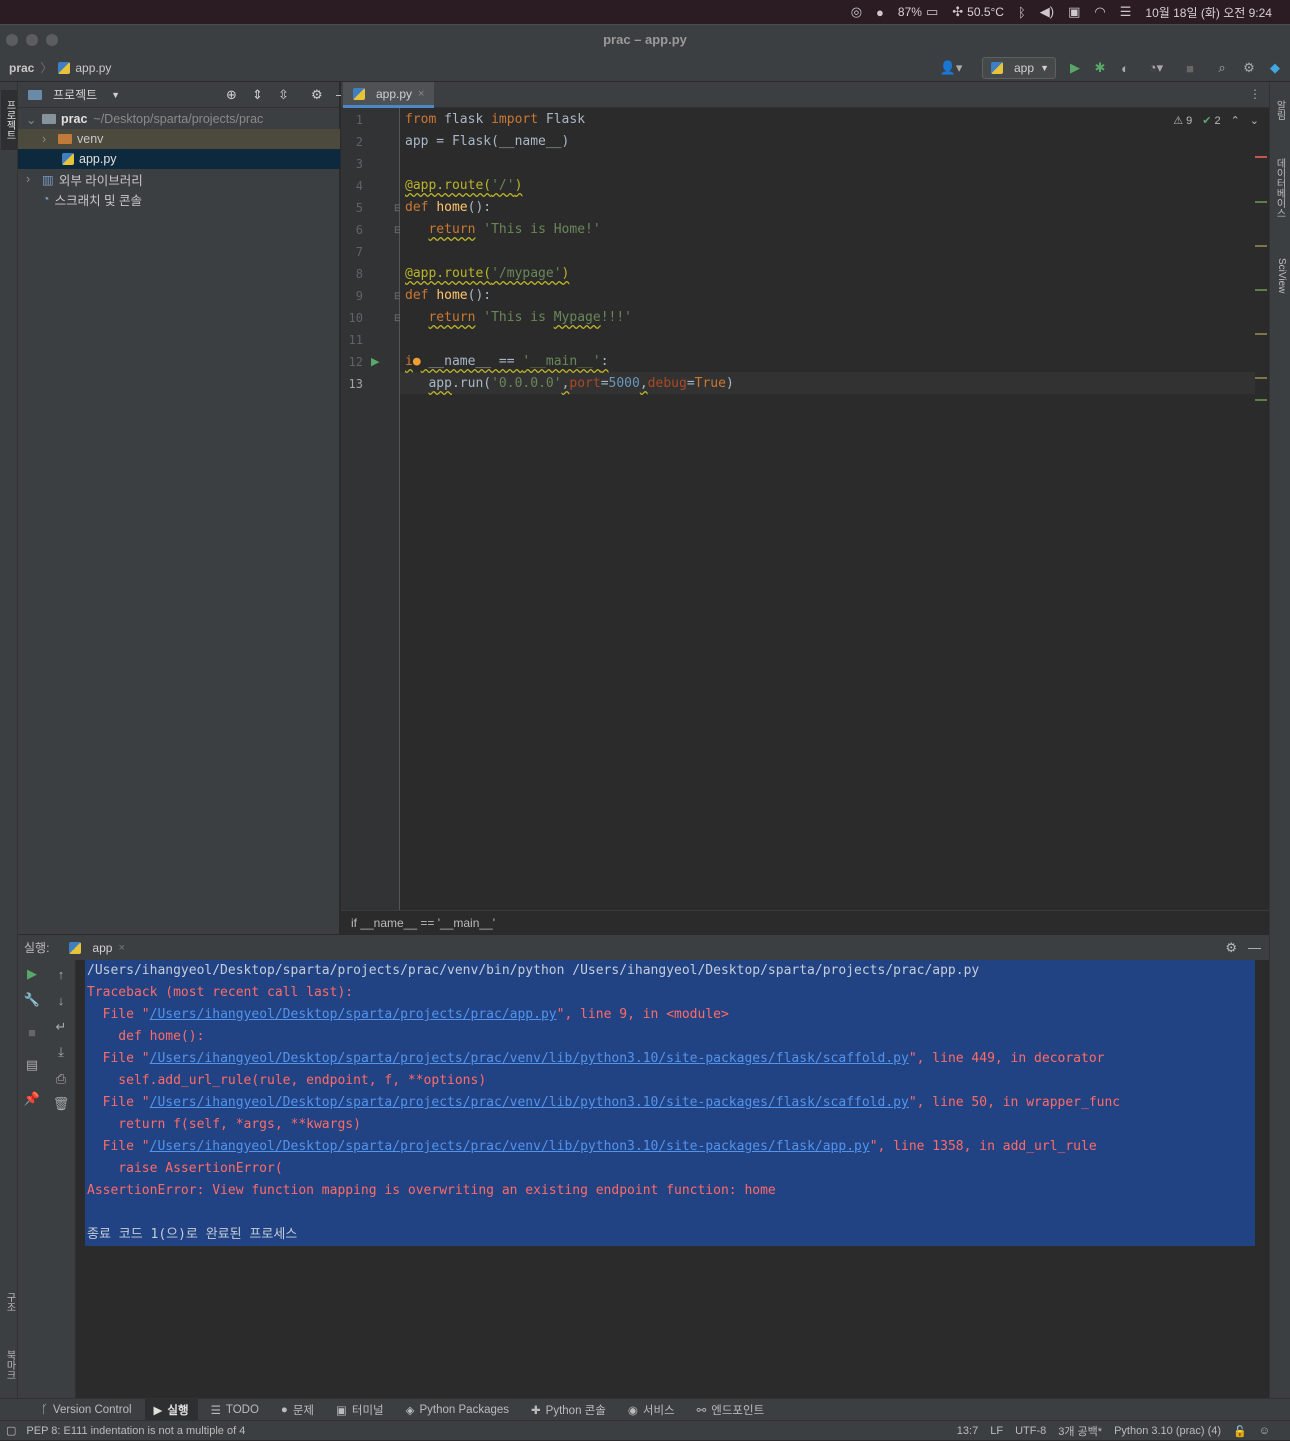 Image resolution: width=1290 pixels, height=1441 pixels. What do you see at coordinates (967, 1431) in the screenshot?
I see `caret-position: 13:7` at bounding box center [967, 1431].